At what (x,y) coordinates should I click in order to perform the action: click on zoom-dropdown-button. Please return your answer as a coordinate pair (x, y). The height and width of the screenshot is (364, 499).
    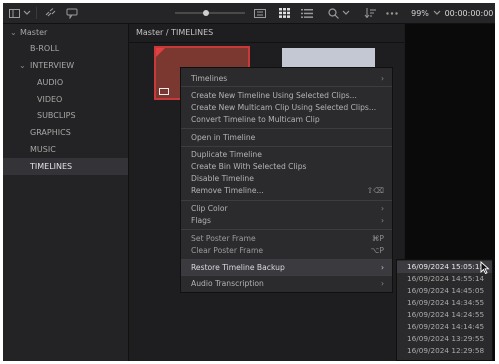
    Looking at the image, I should click on (437, 13).